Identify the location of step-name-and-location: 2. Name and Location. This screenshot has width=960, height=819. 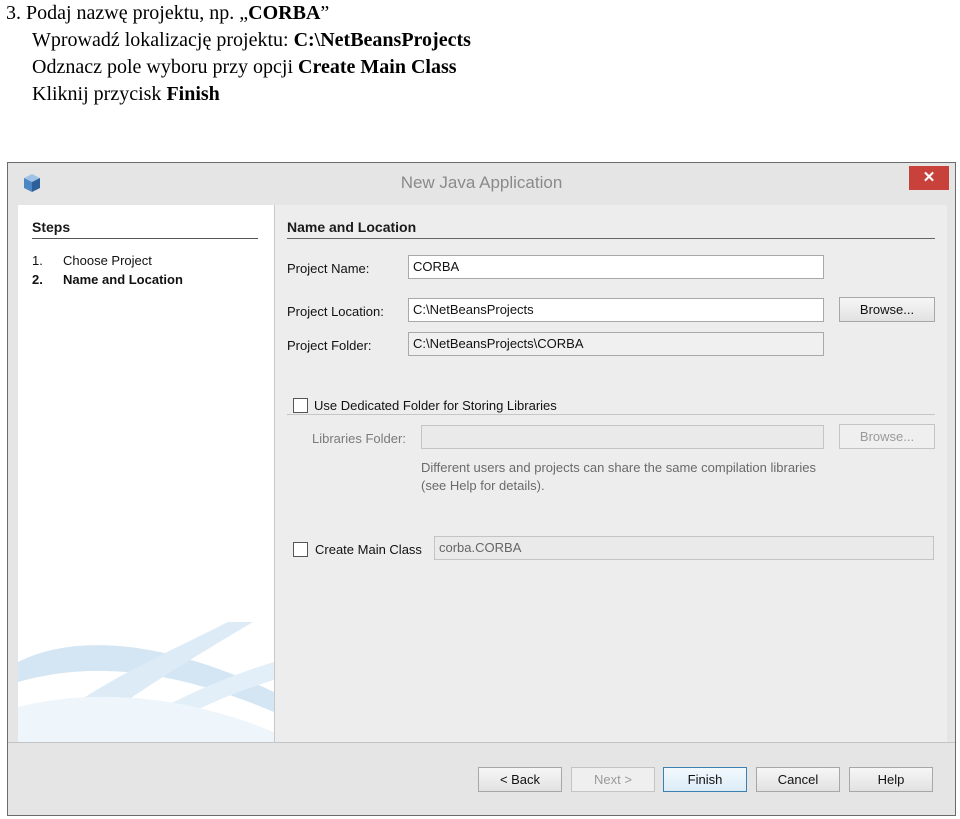
(107, 279).